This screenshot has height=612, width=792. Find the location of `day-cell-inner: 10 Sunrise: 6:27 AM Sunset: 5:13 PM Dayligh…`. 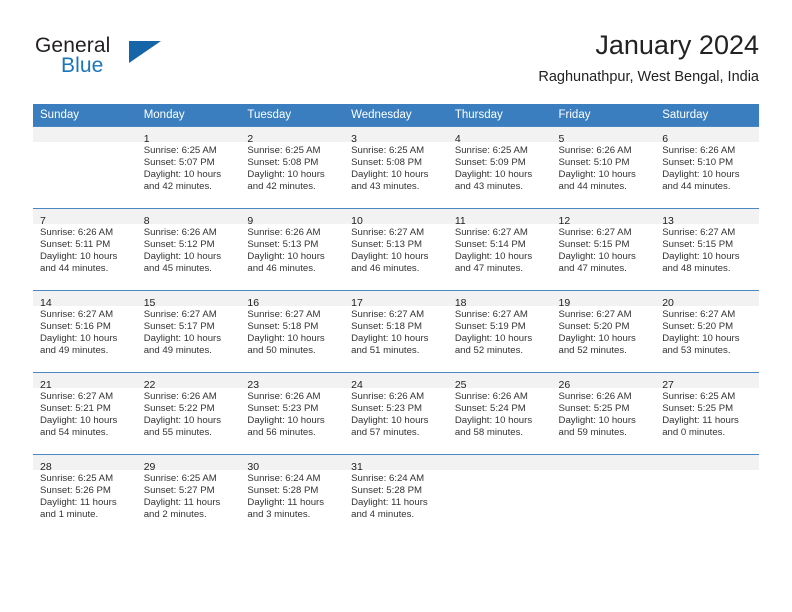

day-cell-inner: 10 Sunrise: 6:27 AM Sunset: 5:13 PM Dayligh… is located at coordinates (396, 249).